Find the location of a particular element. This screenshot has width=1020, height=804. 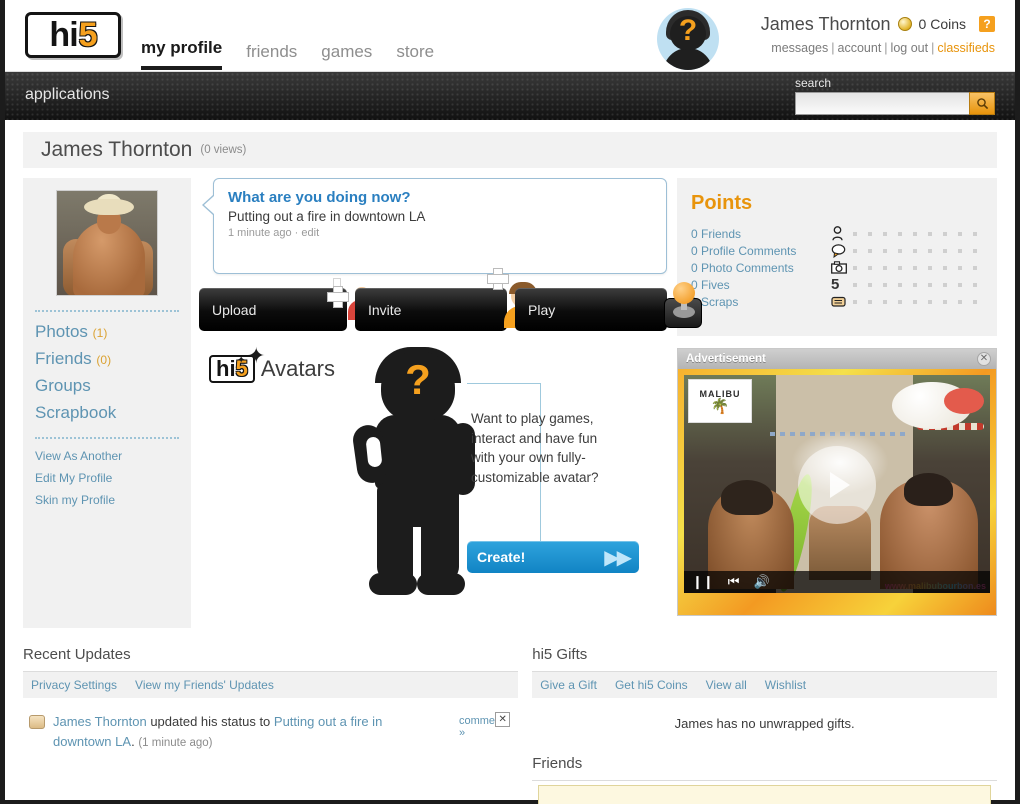

search-button is located at coordinates (982, 103).